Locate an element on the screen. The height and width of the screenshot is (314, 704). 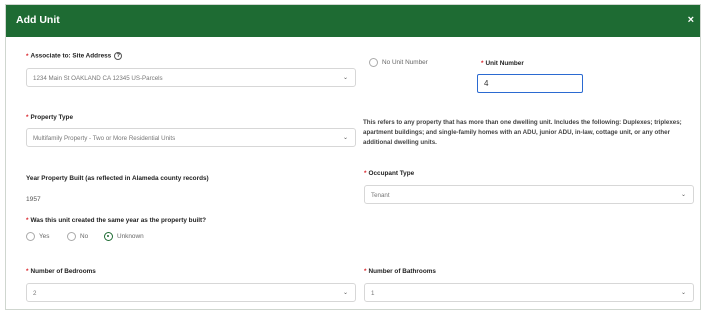
same-year-radio-yes is located at coordinates (30, 236).